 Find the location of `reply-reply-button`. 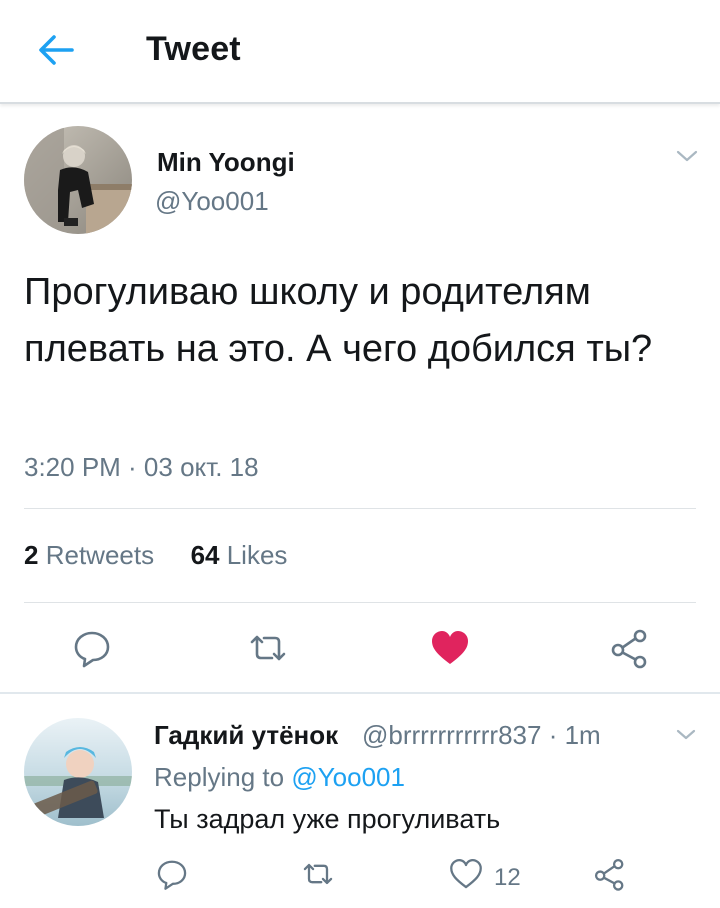

reply-reply-button is located at coordinates (172, 874).